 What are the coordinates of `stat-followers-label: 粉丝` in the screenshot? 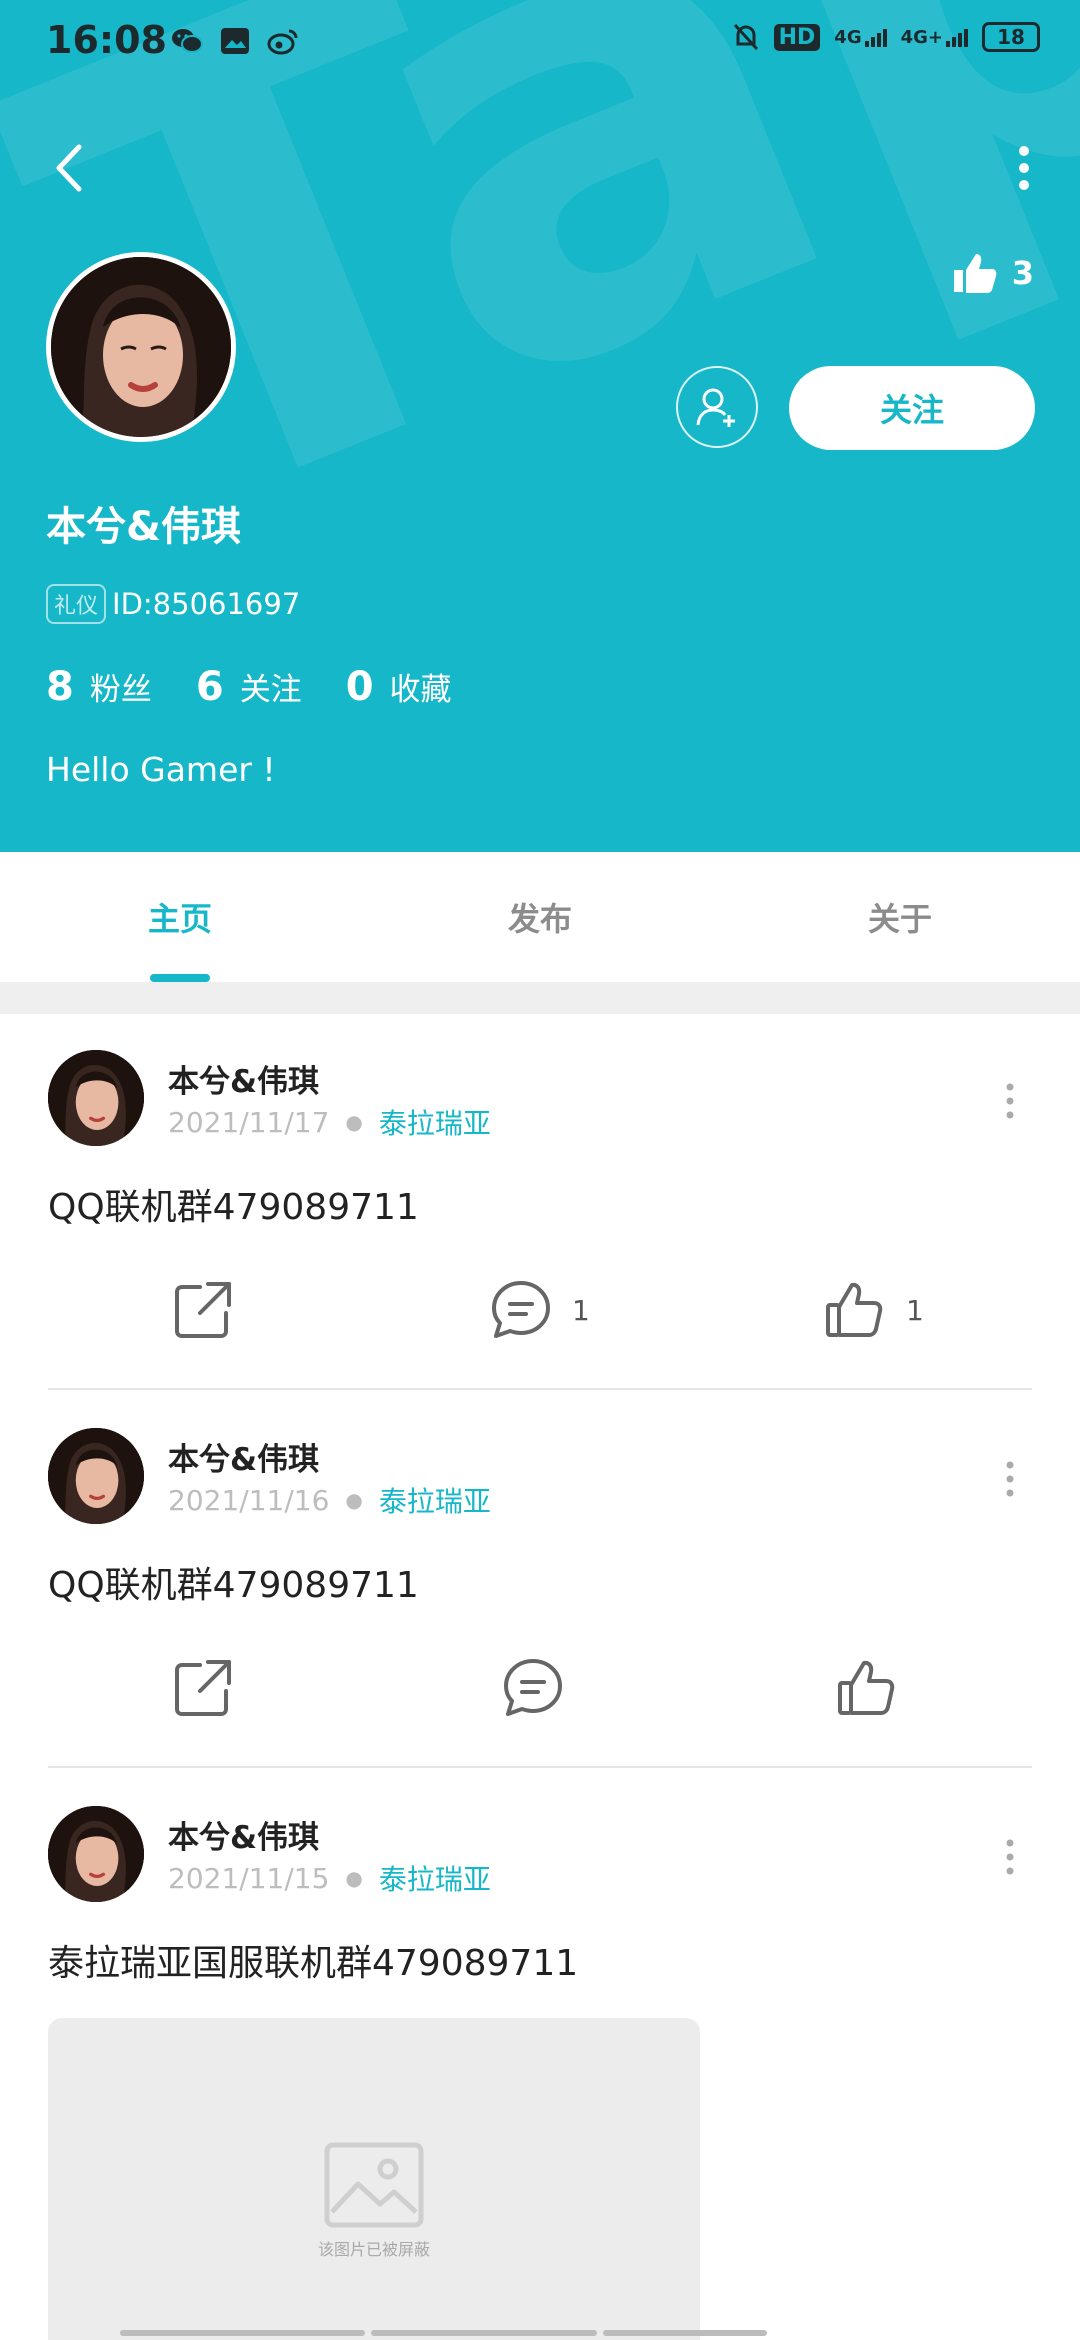 It's located at (120, 690).